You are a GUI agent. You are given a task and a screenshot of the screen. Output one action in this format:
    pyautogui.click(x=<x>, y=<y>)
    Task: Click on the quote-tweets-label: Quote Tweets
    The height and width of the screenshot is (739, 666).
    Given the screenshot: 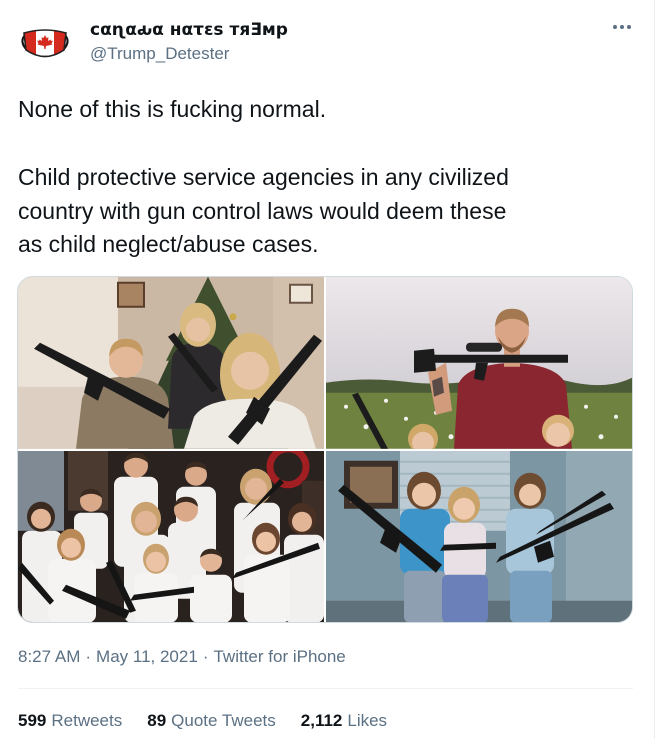 What is the action you would take?
    pyautogui.click(x=223, y=720)
    